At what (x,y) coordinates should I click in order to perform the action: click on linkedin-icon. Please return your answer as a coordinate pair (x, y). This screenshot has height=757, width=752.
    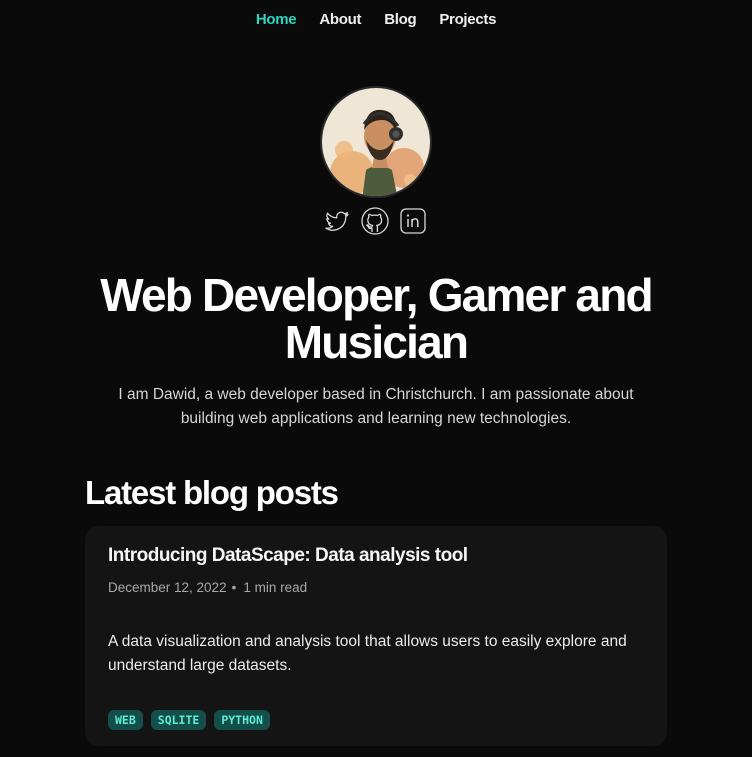
    Looking at the image, I should click on (413, 221).